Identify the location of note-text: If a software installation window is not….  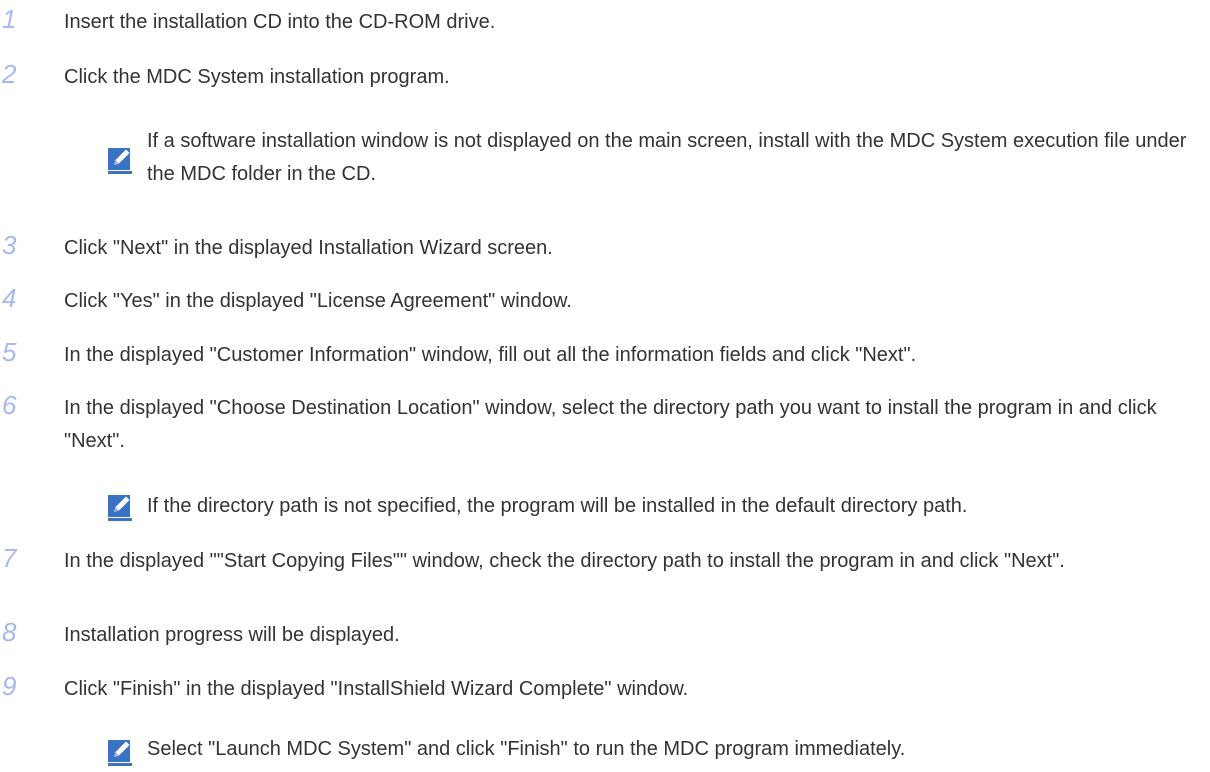
(667, 157).